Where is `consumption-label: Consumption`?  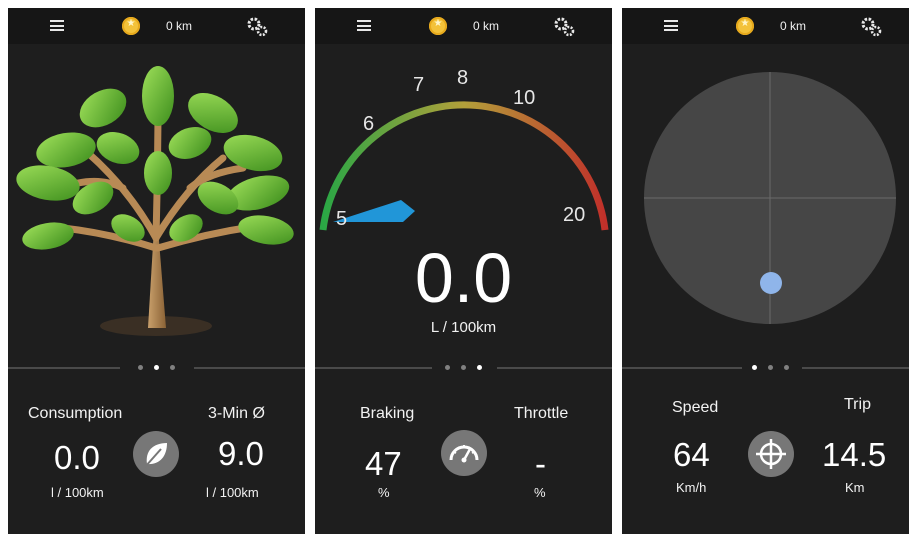 consumption-label: Consumption is located at coordinates (75, 413).